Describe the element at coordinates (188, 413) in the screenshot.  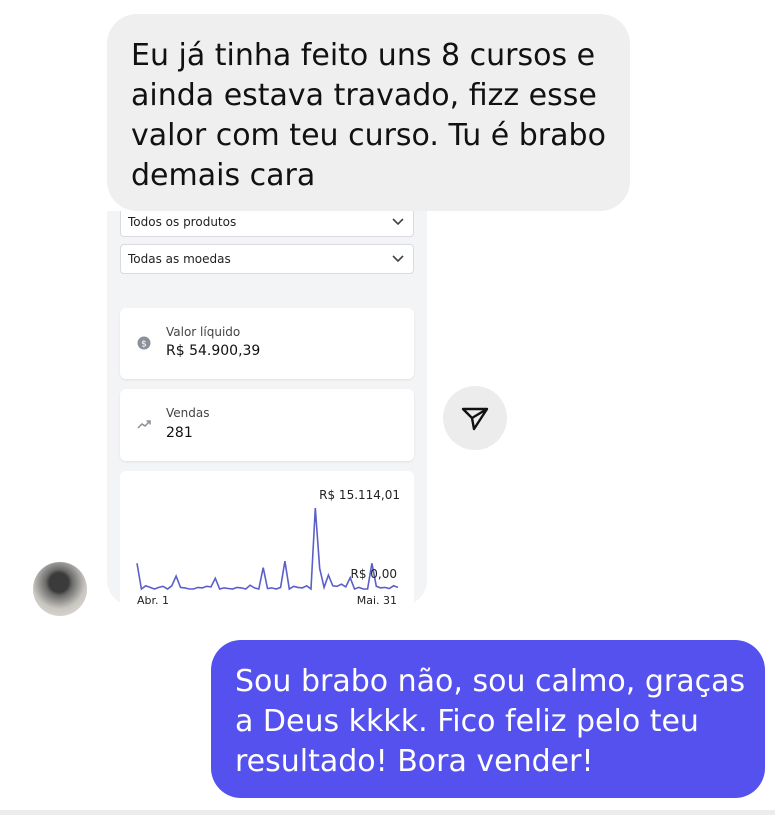
I see `sales-label: Vendas` at that location.